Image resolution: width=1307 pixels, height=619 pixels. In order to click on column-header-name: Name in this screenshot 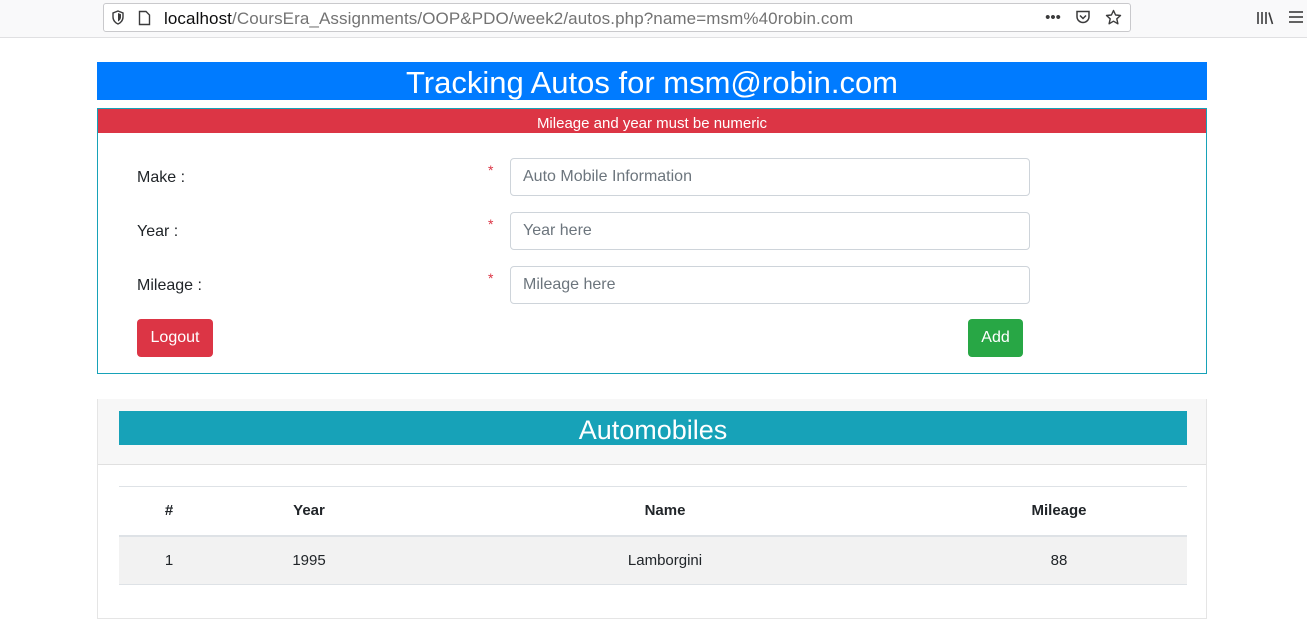, I will do `click(665, 511)`.